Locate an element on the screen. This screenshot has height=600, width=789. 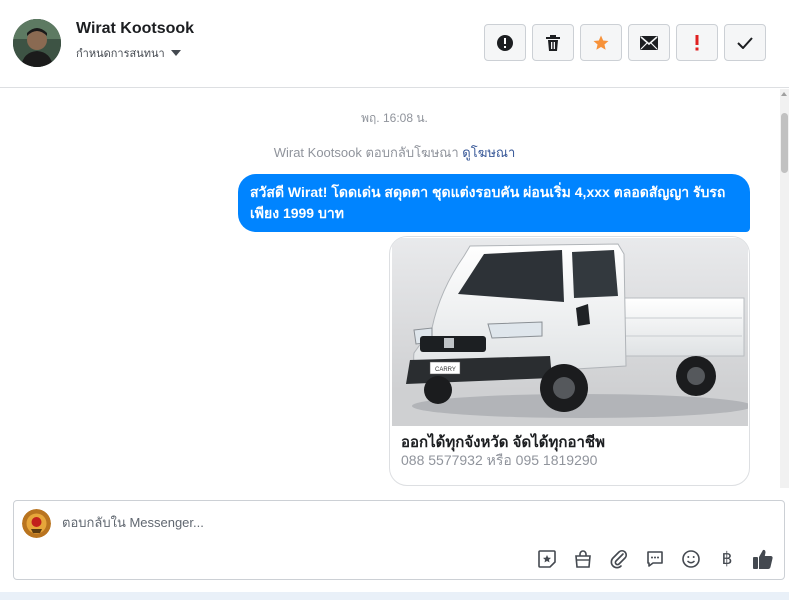
scroll-up-arrow-icon is located at coordinates (784, 94).